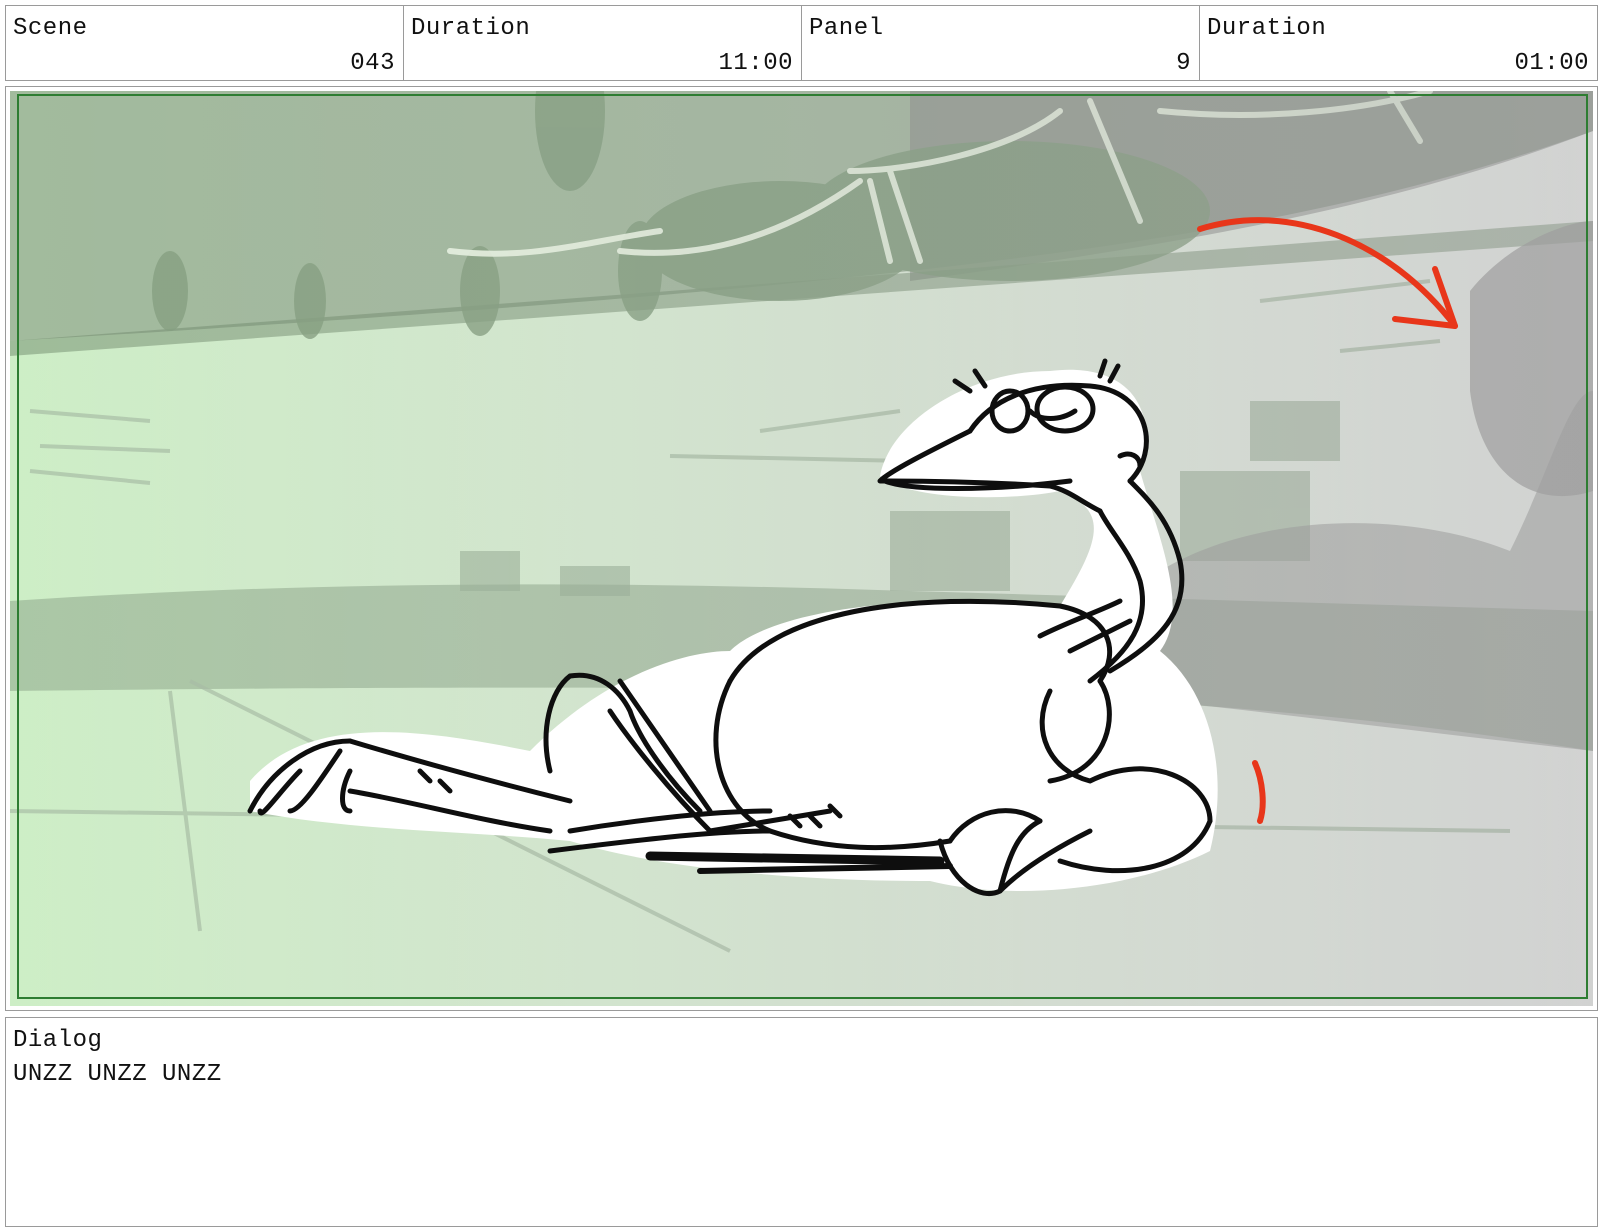 Image resolution: width=1603 pixels, height=1231 pixels. Describe the element at coordinates (846, 28) in the screenshot. I see `panel-label: Panel` at that location.